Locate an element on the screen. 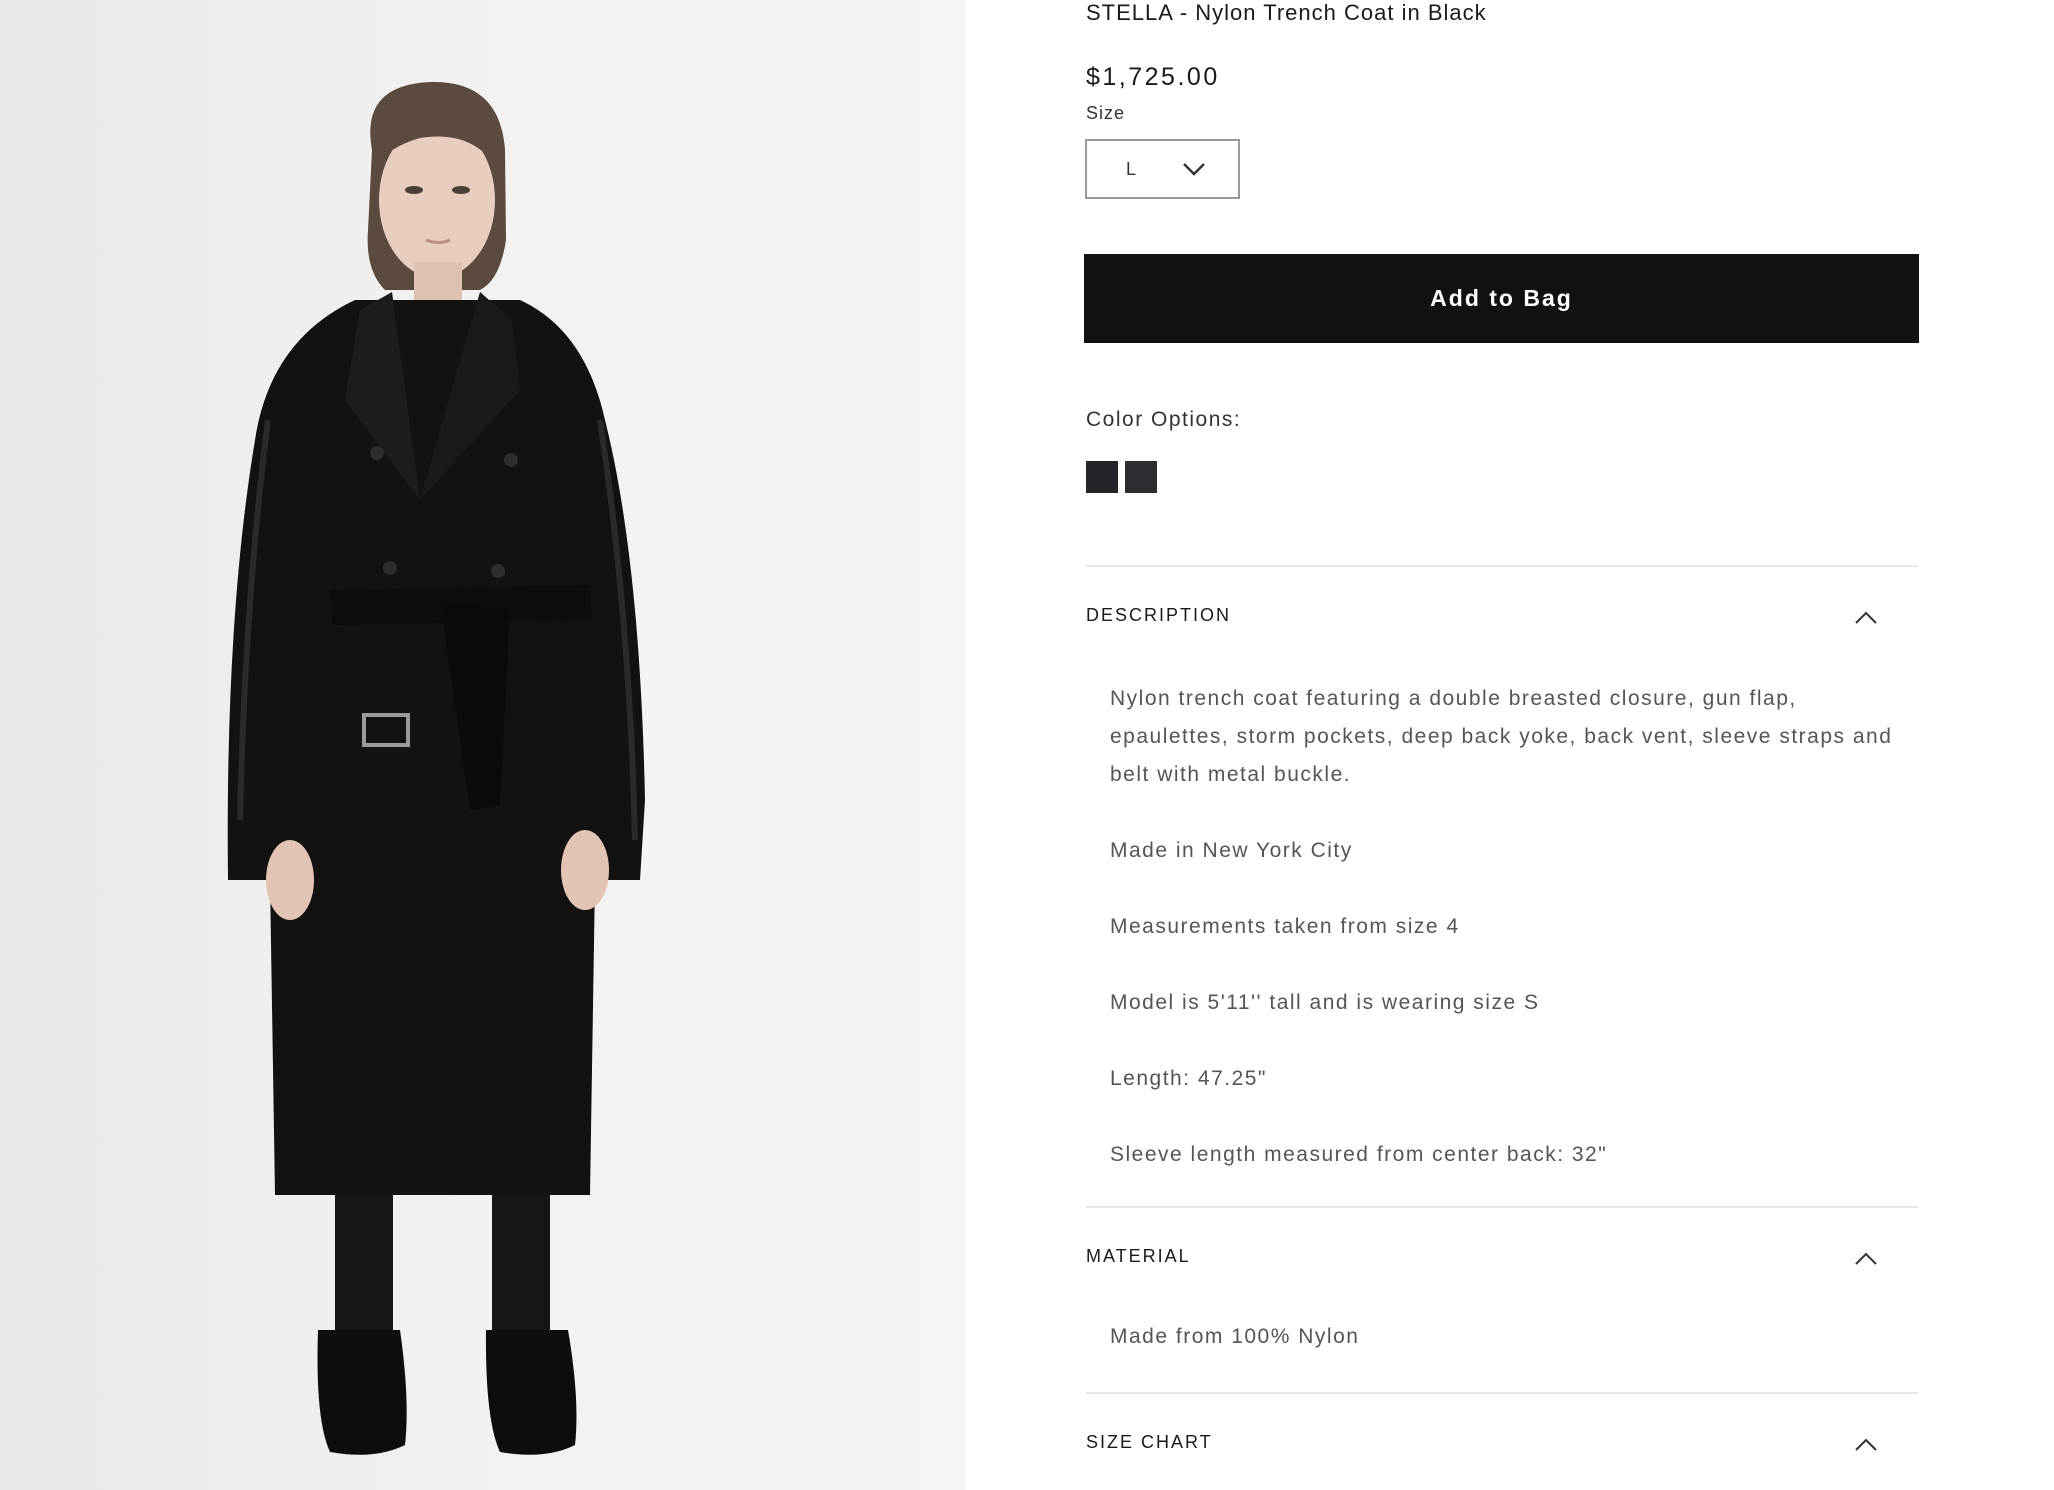 The image size is (2054, 1490). size-selected-value: L is located at coordinates (1131, 168).